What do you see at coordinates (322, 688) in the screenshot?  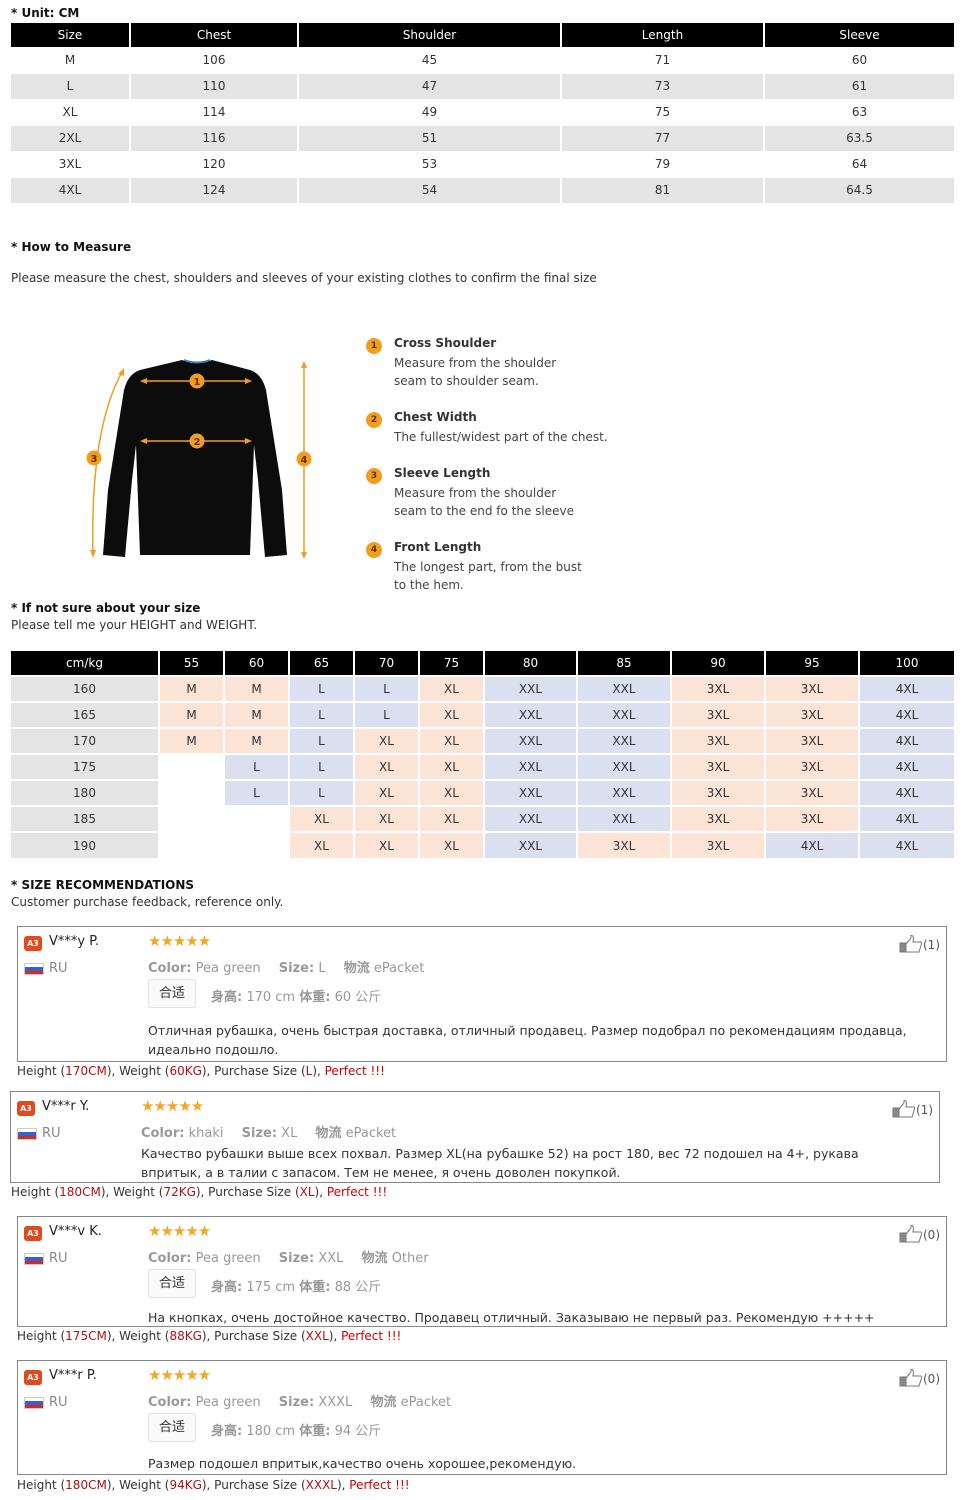 I see `size-recommendation-cell: L` at bounding box center [322, 688].